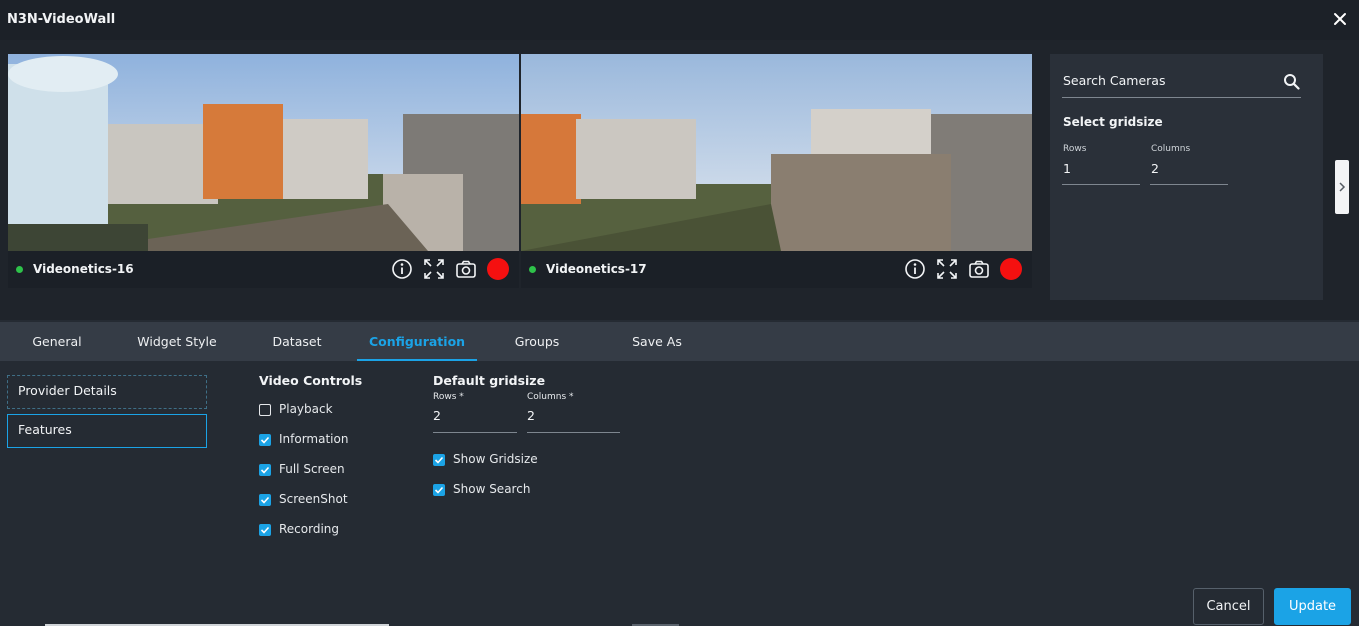 The image size is (1359, 626). Describe the element at coordinates (776, 269) in the screenshot. I see `camera-toolbar: Videonetics-17` at that location.